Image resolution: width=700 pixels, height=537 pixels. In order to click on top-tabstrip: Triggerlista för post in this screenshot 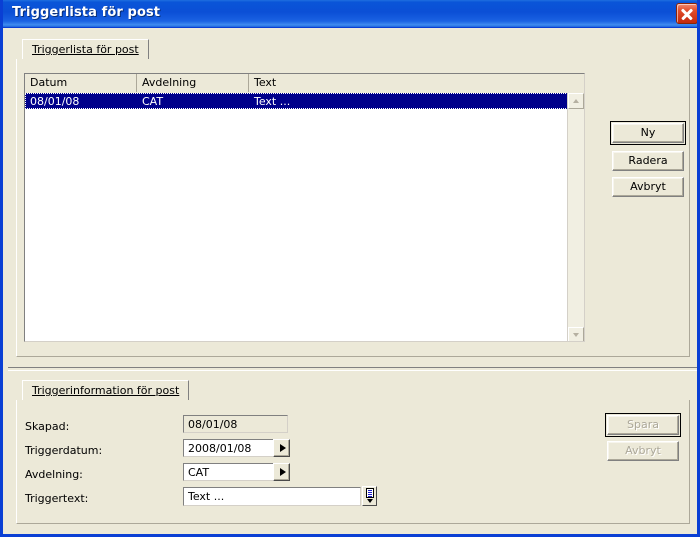, I will do `click(353, 49)`.